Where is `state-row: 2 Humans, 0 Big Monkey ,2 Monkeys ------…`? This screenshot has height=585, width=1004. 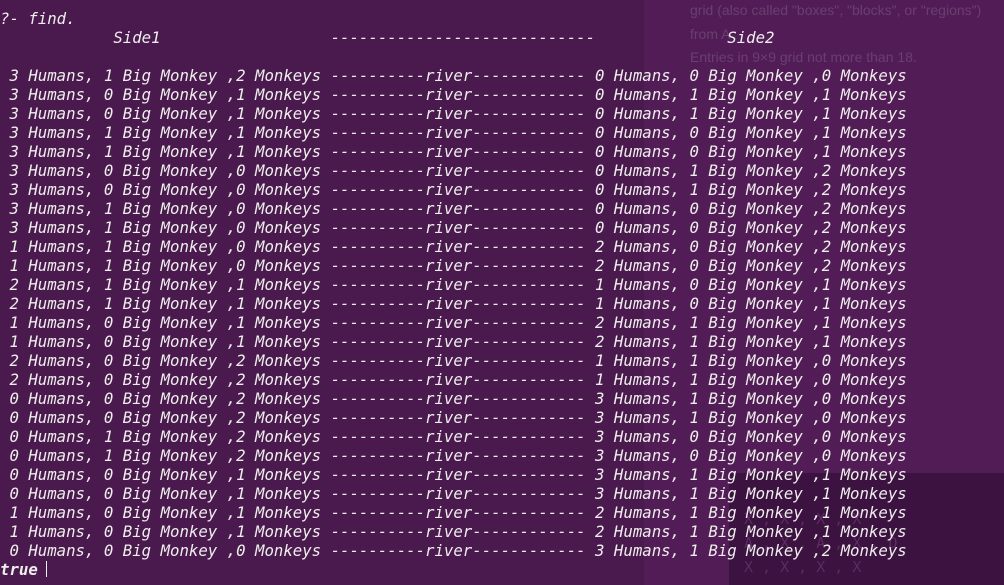
state-row: 2 Humans, 0 Big Monkey ,2 Monkeys ------… is located at coordinates (453, 360).